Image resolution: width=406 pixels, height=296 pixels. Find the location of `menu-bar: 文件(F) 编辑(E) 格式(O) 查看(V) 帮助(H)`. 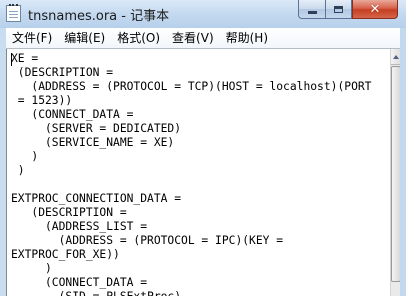

menu-bar: 文件(F) 编辑(E) 格式(O) 查看(V) 帮助(H) is located at coordinates (203, 38).